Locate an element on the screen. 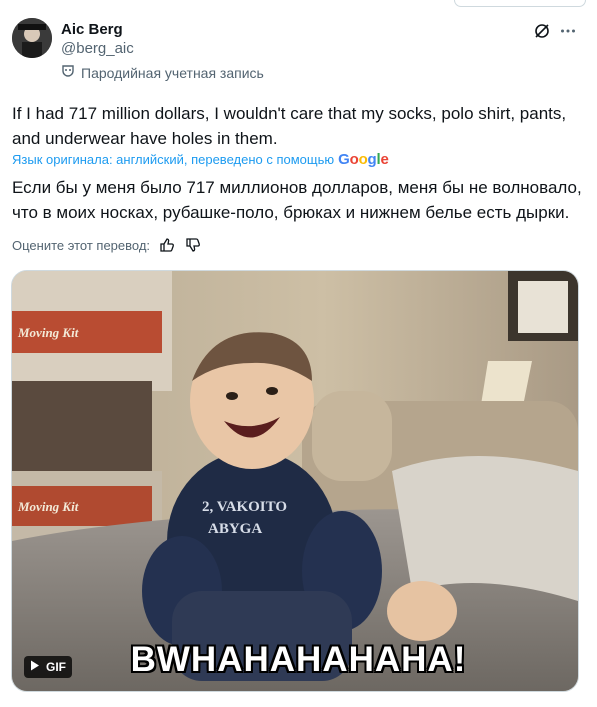  author-name: Aic Berg is located at coordinates (92, 29).